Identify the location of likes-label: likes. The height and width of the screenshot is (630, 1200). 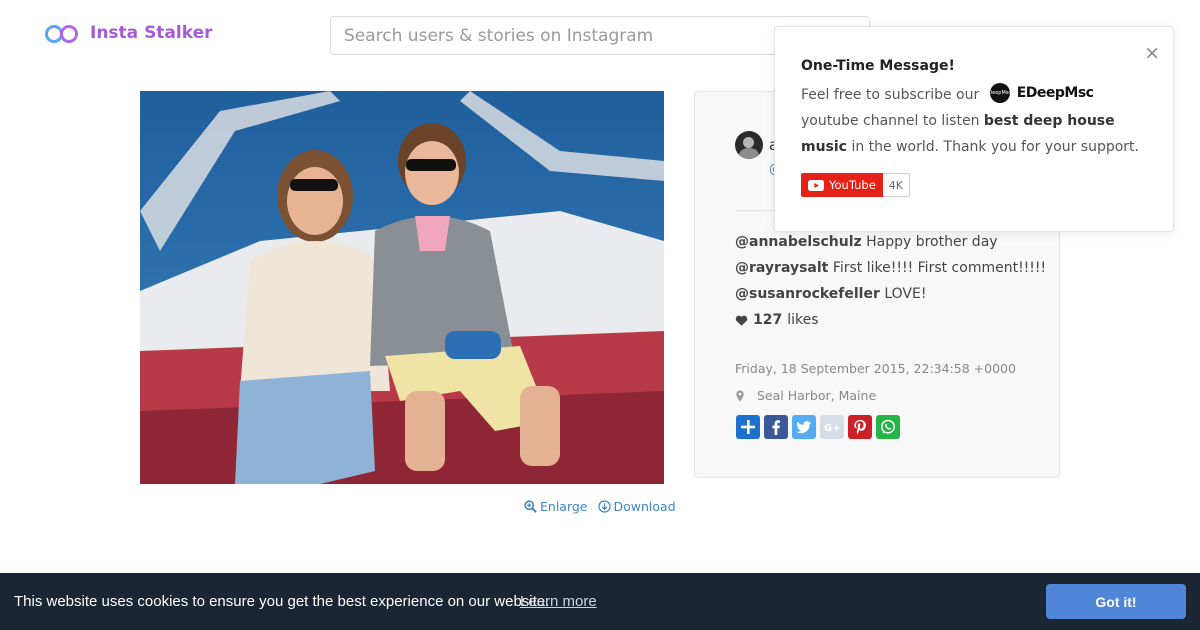
(803, 320).